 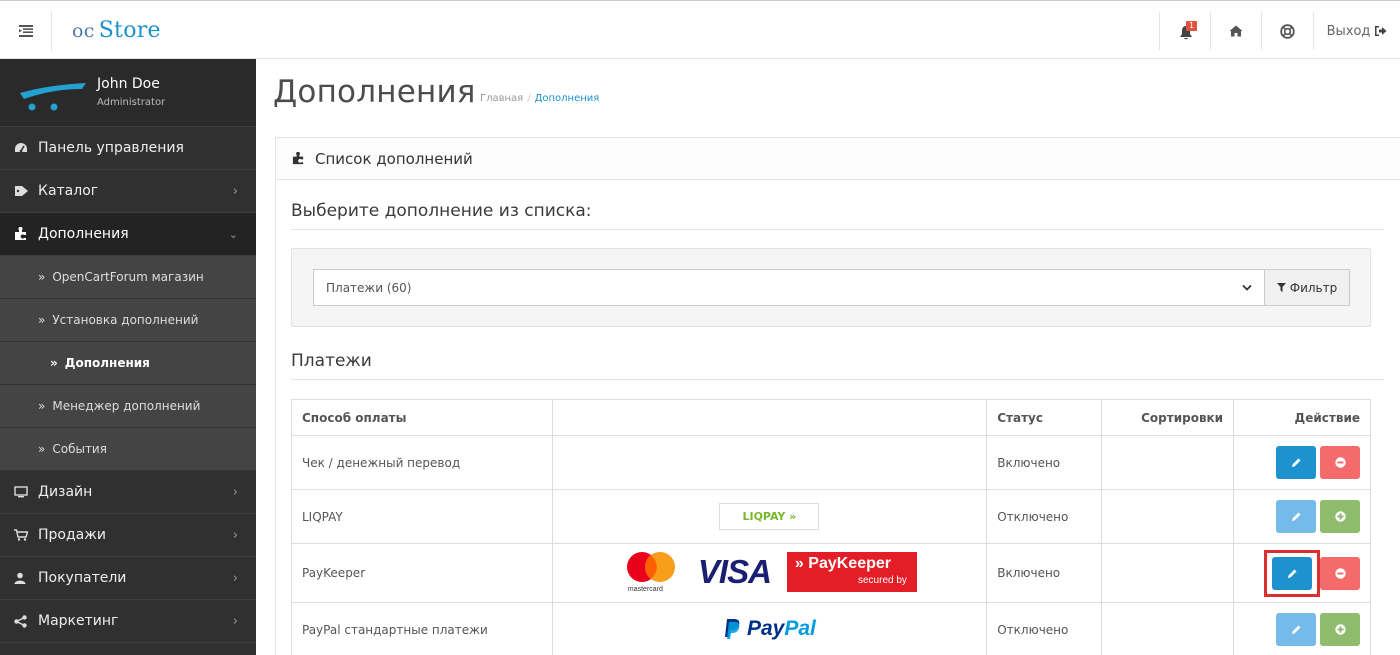 What do you see at coordinates (131, 102) in the screenshot?
I see `user-role: Administrator` at bounding box center [131, 102].